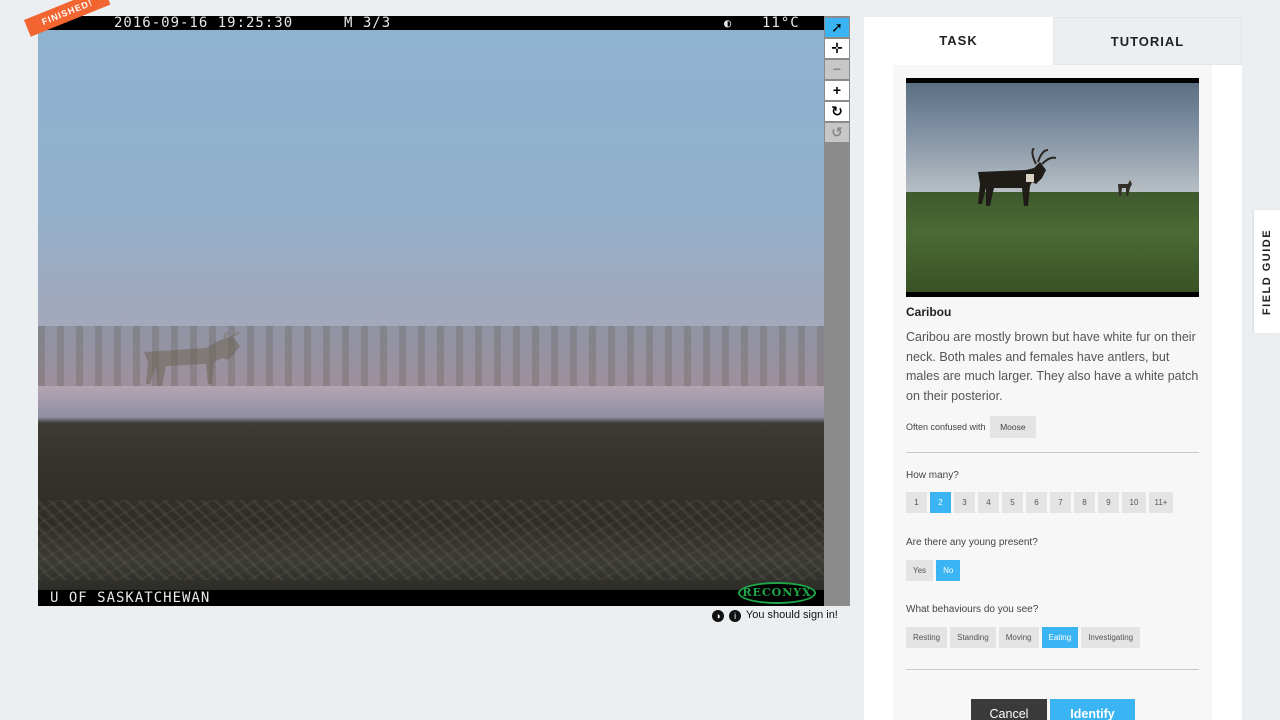 This screenshot has width=1280, height=720. I want to click on signin-notice: ◑ i You should sign in!, so click(775, 615).